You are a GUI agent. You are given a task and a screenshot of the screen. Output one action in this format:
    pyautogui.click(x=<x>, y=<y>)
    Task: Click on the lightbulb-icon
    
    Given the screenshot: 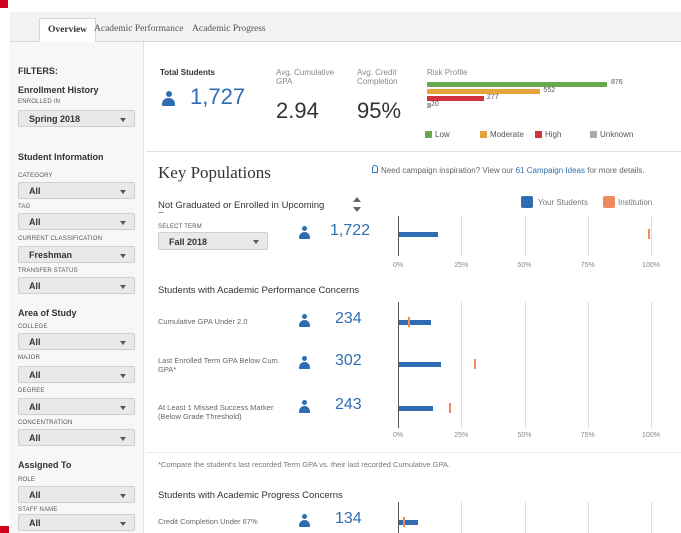 What is the action you would take?
    pyautogui.click(x=375, y=169)
    